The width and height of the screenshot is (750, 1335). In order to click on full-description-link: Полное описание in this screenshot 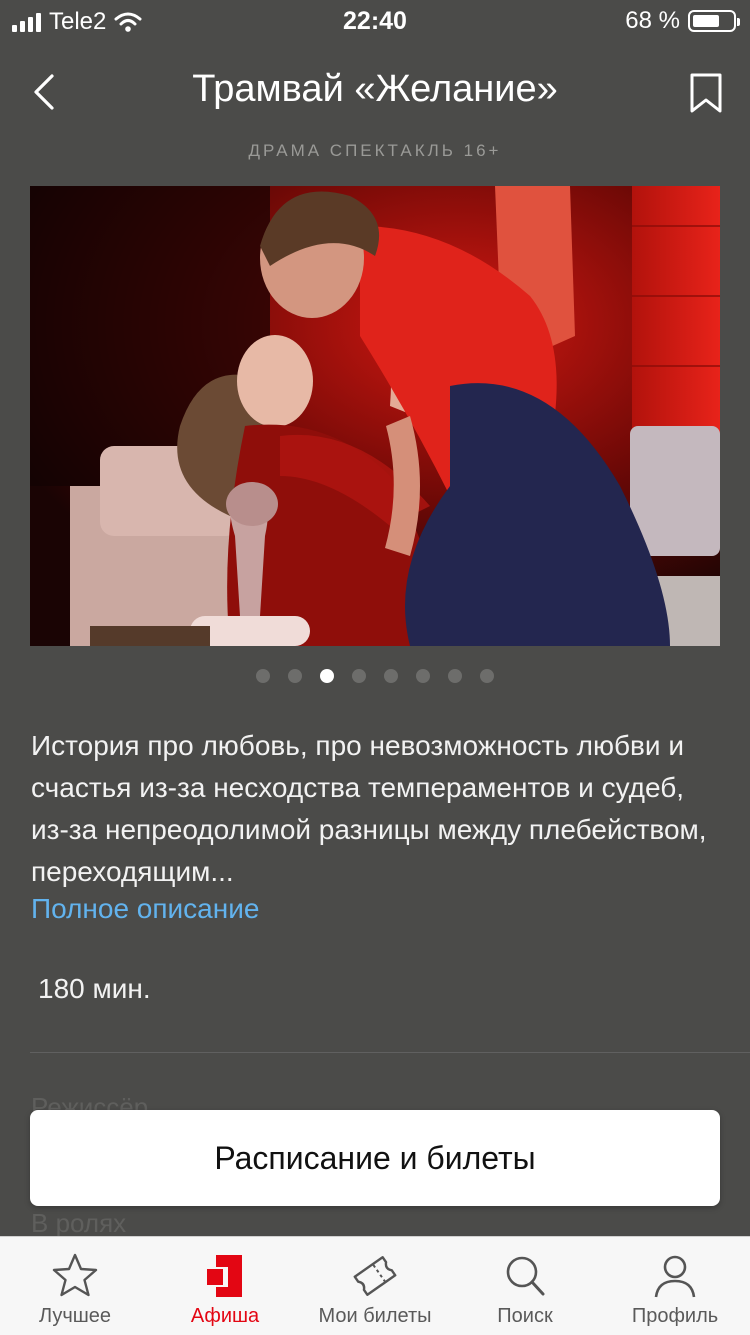, I will do `click(145, 909)`.